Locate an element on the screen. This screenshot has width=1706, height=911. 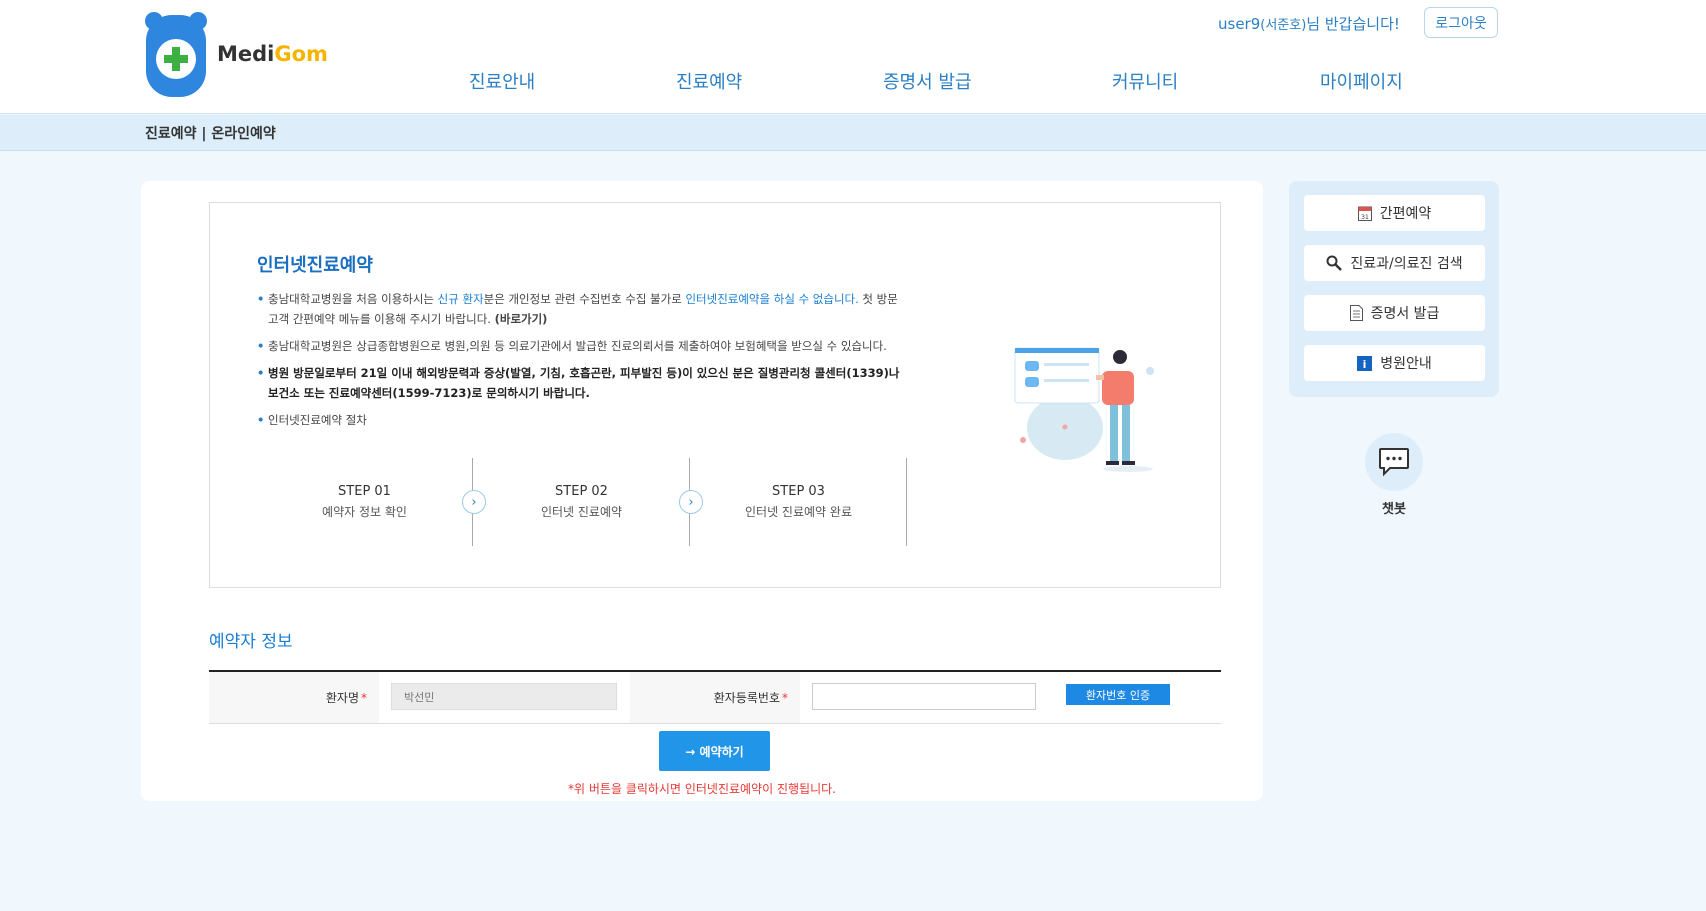
logo-text: MediGom is located at coordinates (272, 54).